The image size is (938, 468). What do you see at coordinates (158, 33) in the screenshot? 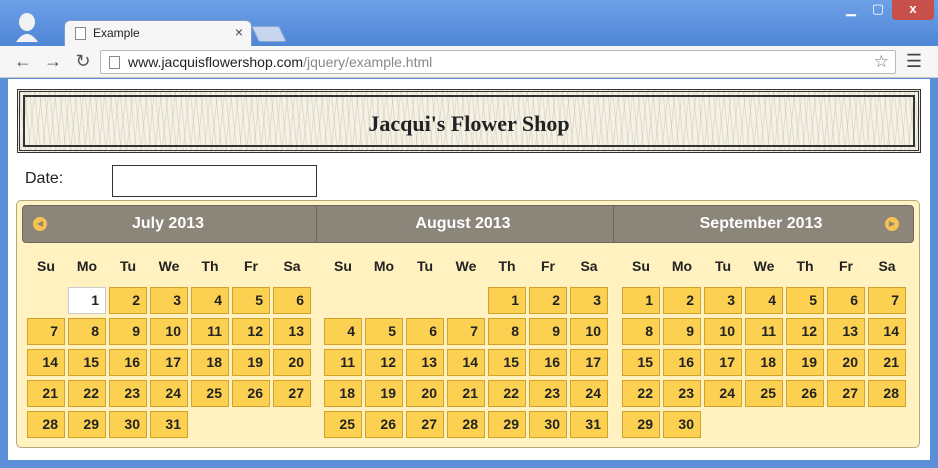
I see `tab-example: Example ×` at bounding box center [158, 33].